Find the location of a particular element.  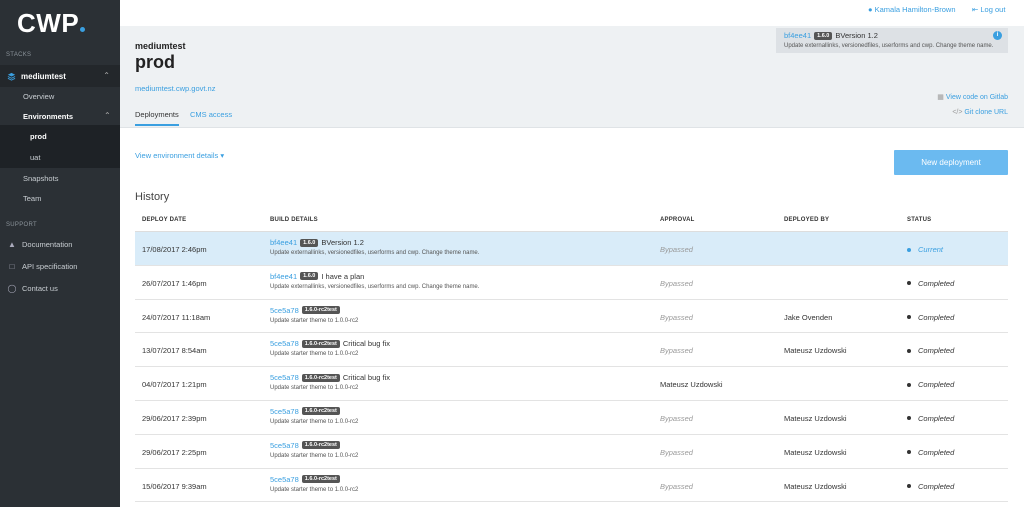

status-label: Current is located at coordinates (931, 249).